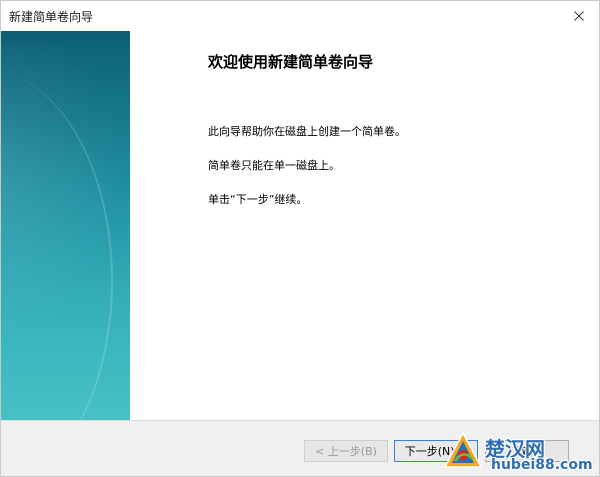 The image size is (600, 477). I want to click on page-title: 欢迎使用新建简单卷向导, so click(291, 62).